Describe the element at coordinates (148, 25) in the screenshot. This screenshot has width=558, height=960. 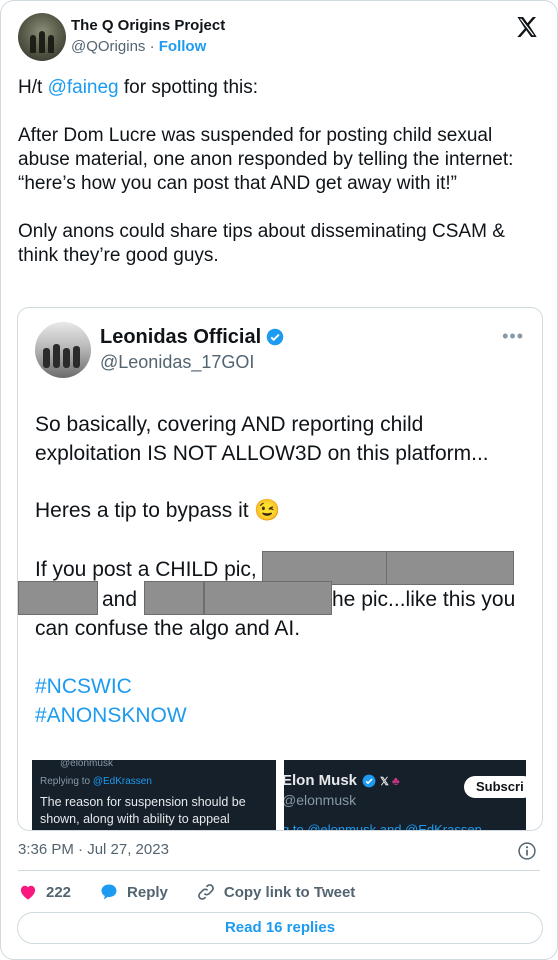
I see `author-display-name: The Q Origins Project` at that location.